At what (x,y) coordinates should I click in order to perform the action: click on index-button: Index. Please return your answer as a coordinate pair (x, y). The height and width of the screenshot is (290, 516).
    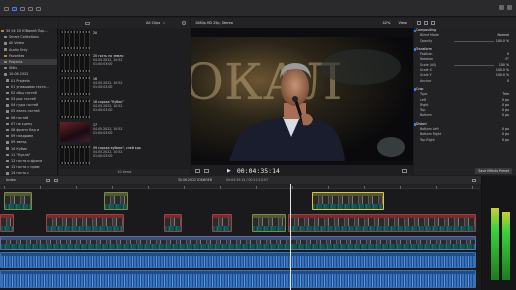
    Looking at the image, I should click on (11, 180).